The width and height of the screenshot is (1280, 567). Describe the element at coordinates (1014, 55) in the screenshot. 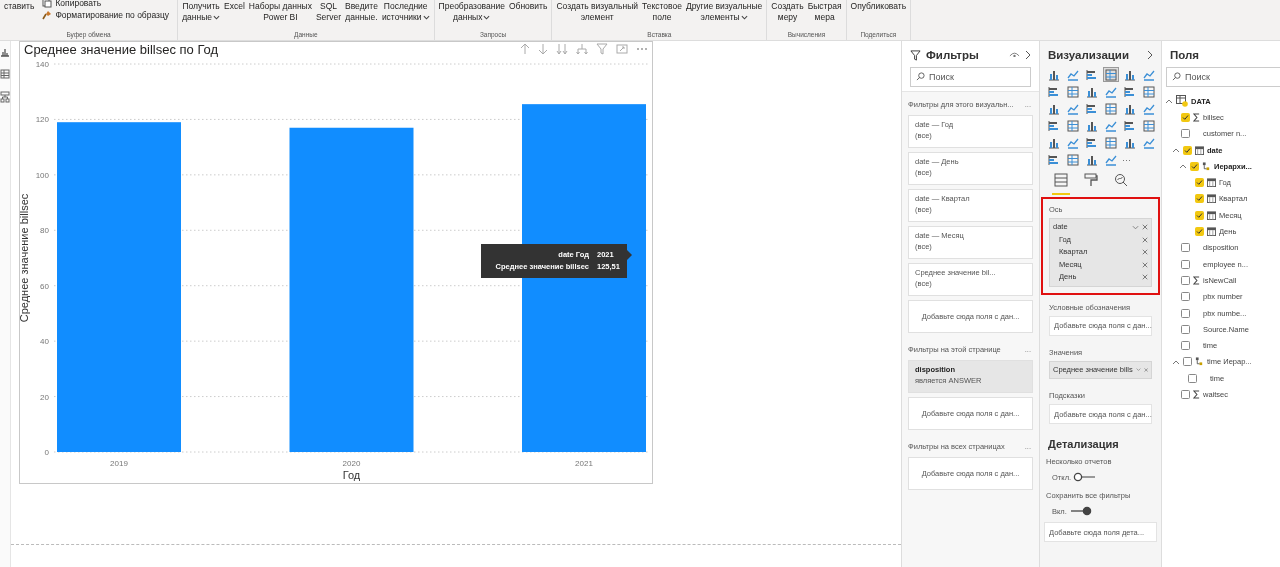

I see `eye-icon` at that location.